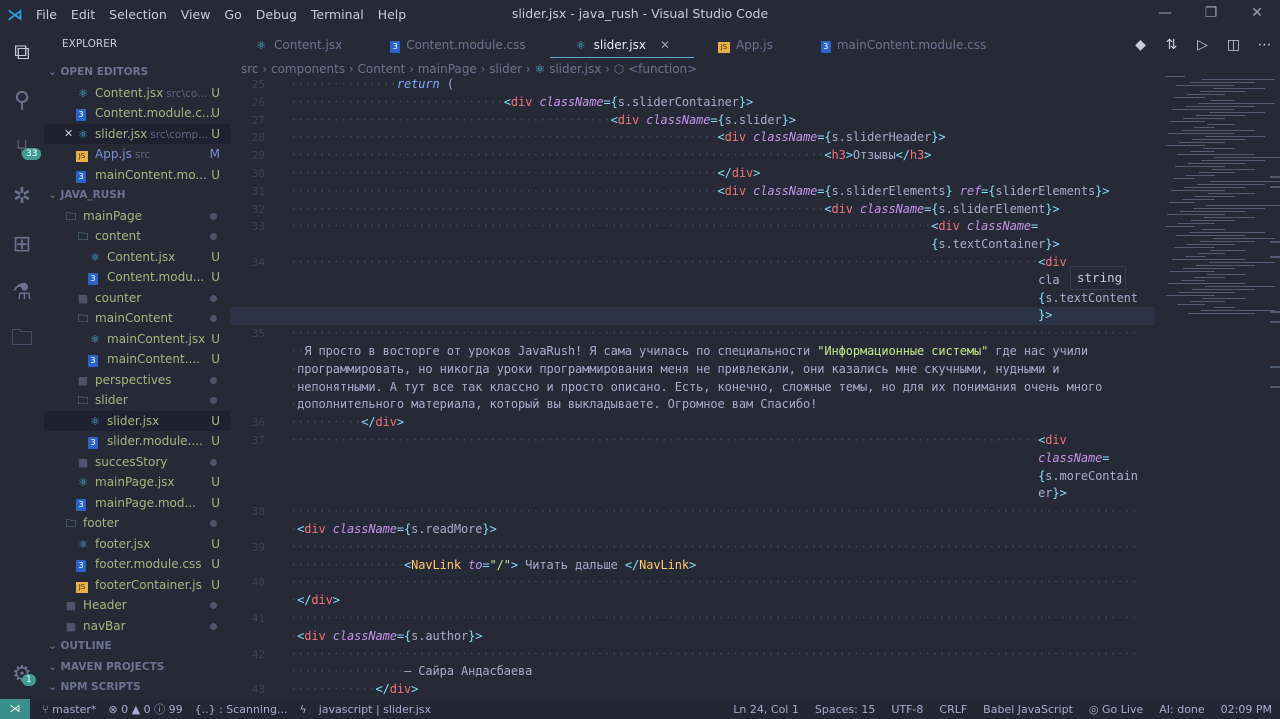 This screenshot has height=719, width=1280. I want to click on section-header: ⌄ JAVA_RUSH, so click(137, 195).